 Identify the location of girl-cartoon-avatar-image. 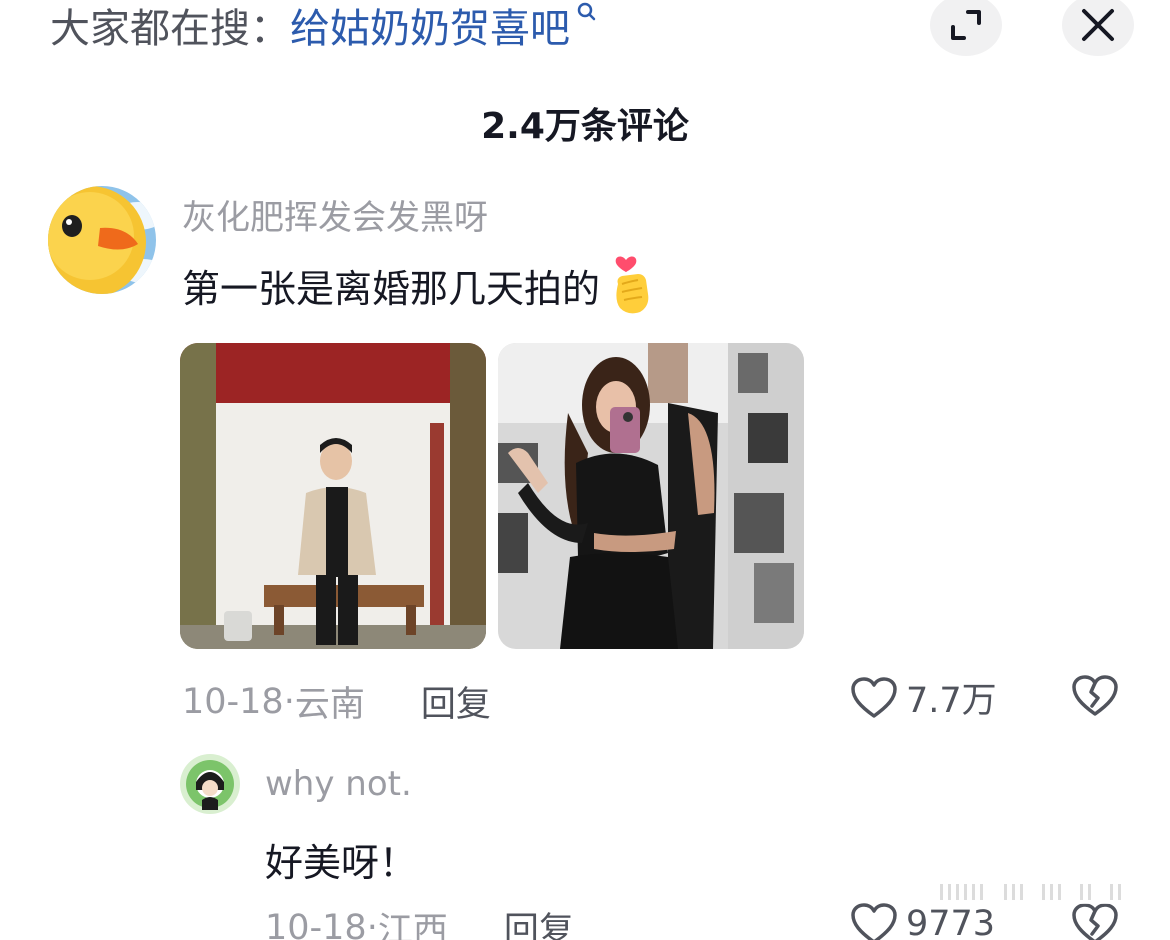
(210, 784).